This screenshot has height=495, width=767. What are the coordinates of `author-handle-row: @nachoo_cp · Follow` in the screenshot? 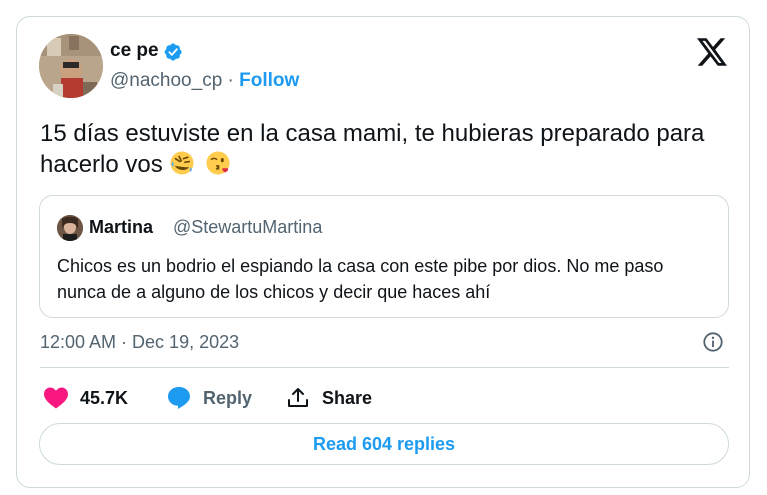 It's located at (204, 81).